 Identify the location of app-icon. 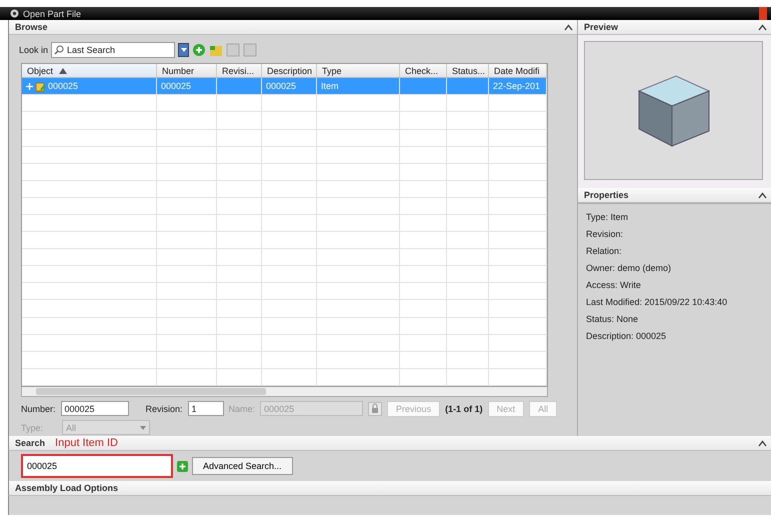
(14, 13).